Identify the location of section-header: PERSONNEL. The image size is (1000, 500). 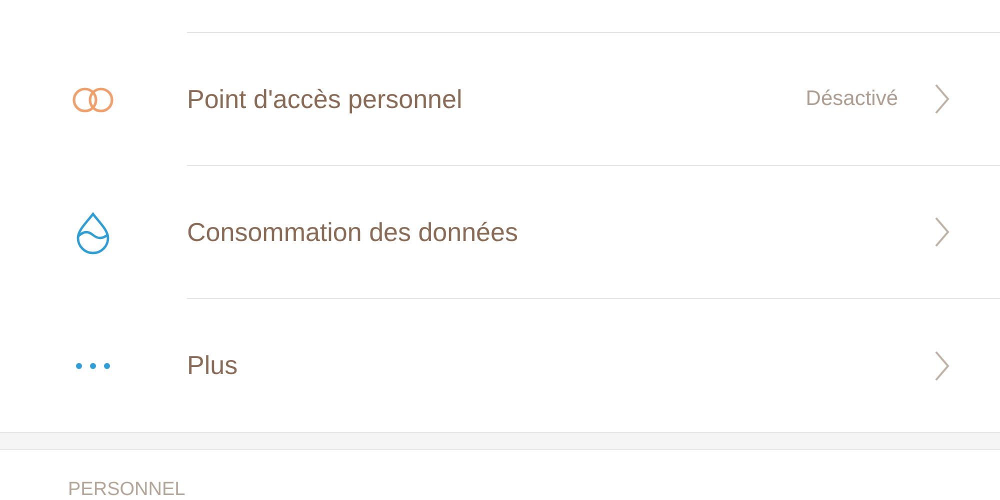
(127, 489).